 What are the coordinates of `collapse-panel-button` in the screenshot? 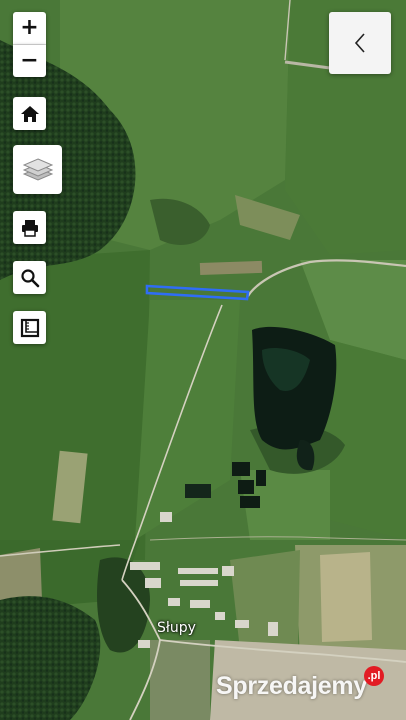 It's located at (360, 43).